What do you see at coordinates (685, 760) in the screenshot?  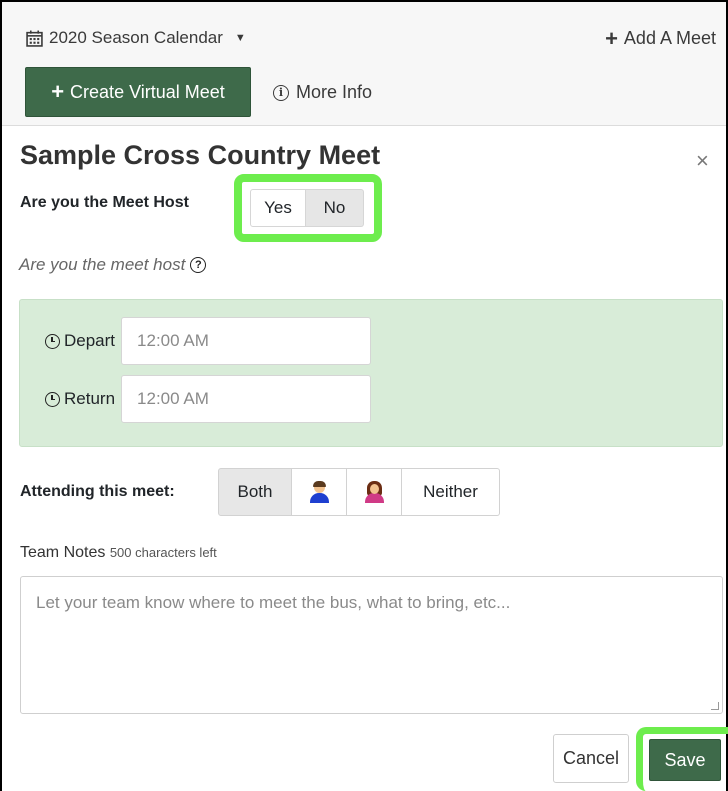 I see `save-button: Save` at bounding box center [685, 760].